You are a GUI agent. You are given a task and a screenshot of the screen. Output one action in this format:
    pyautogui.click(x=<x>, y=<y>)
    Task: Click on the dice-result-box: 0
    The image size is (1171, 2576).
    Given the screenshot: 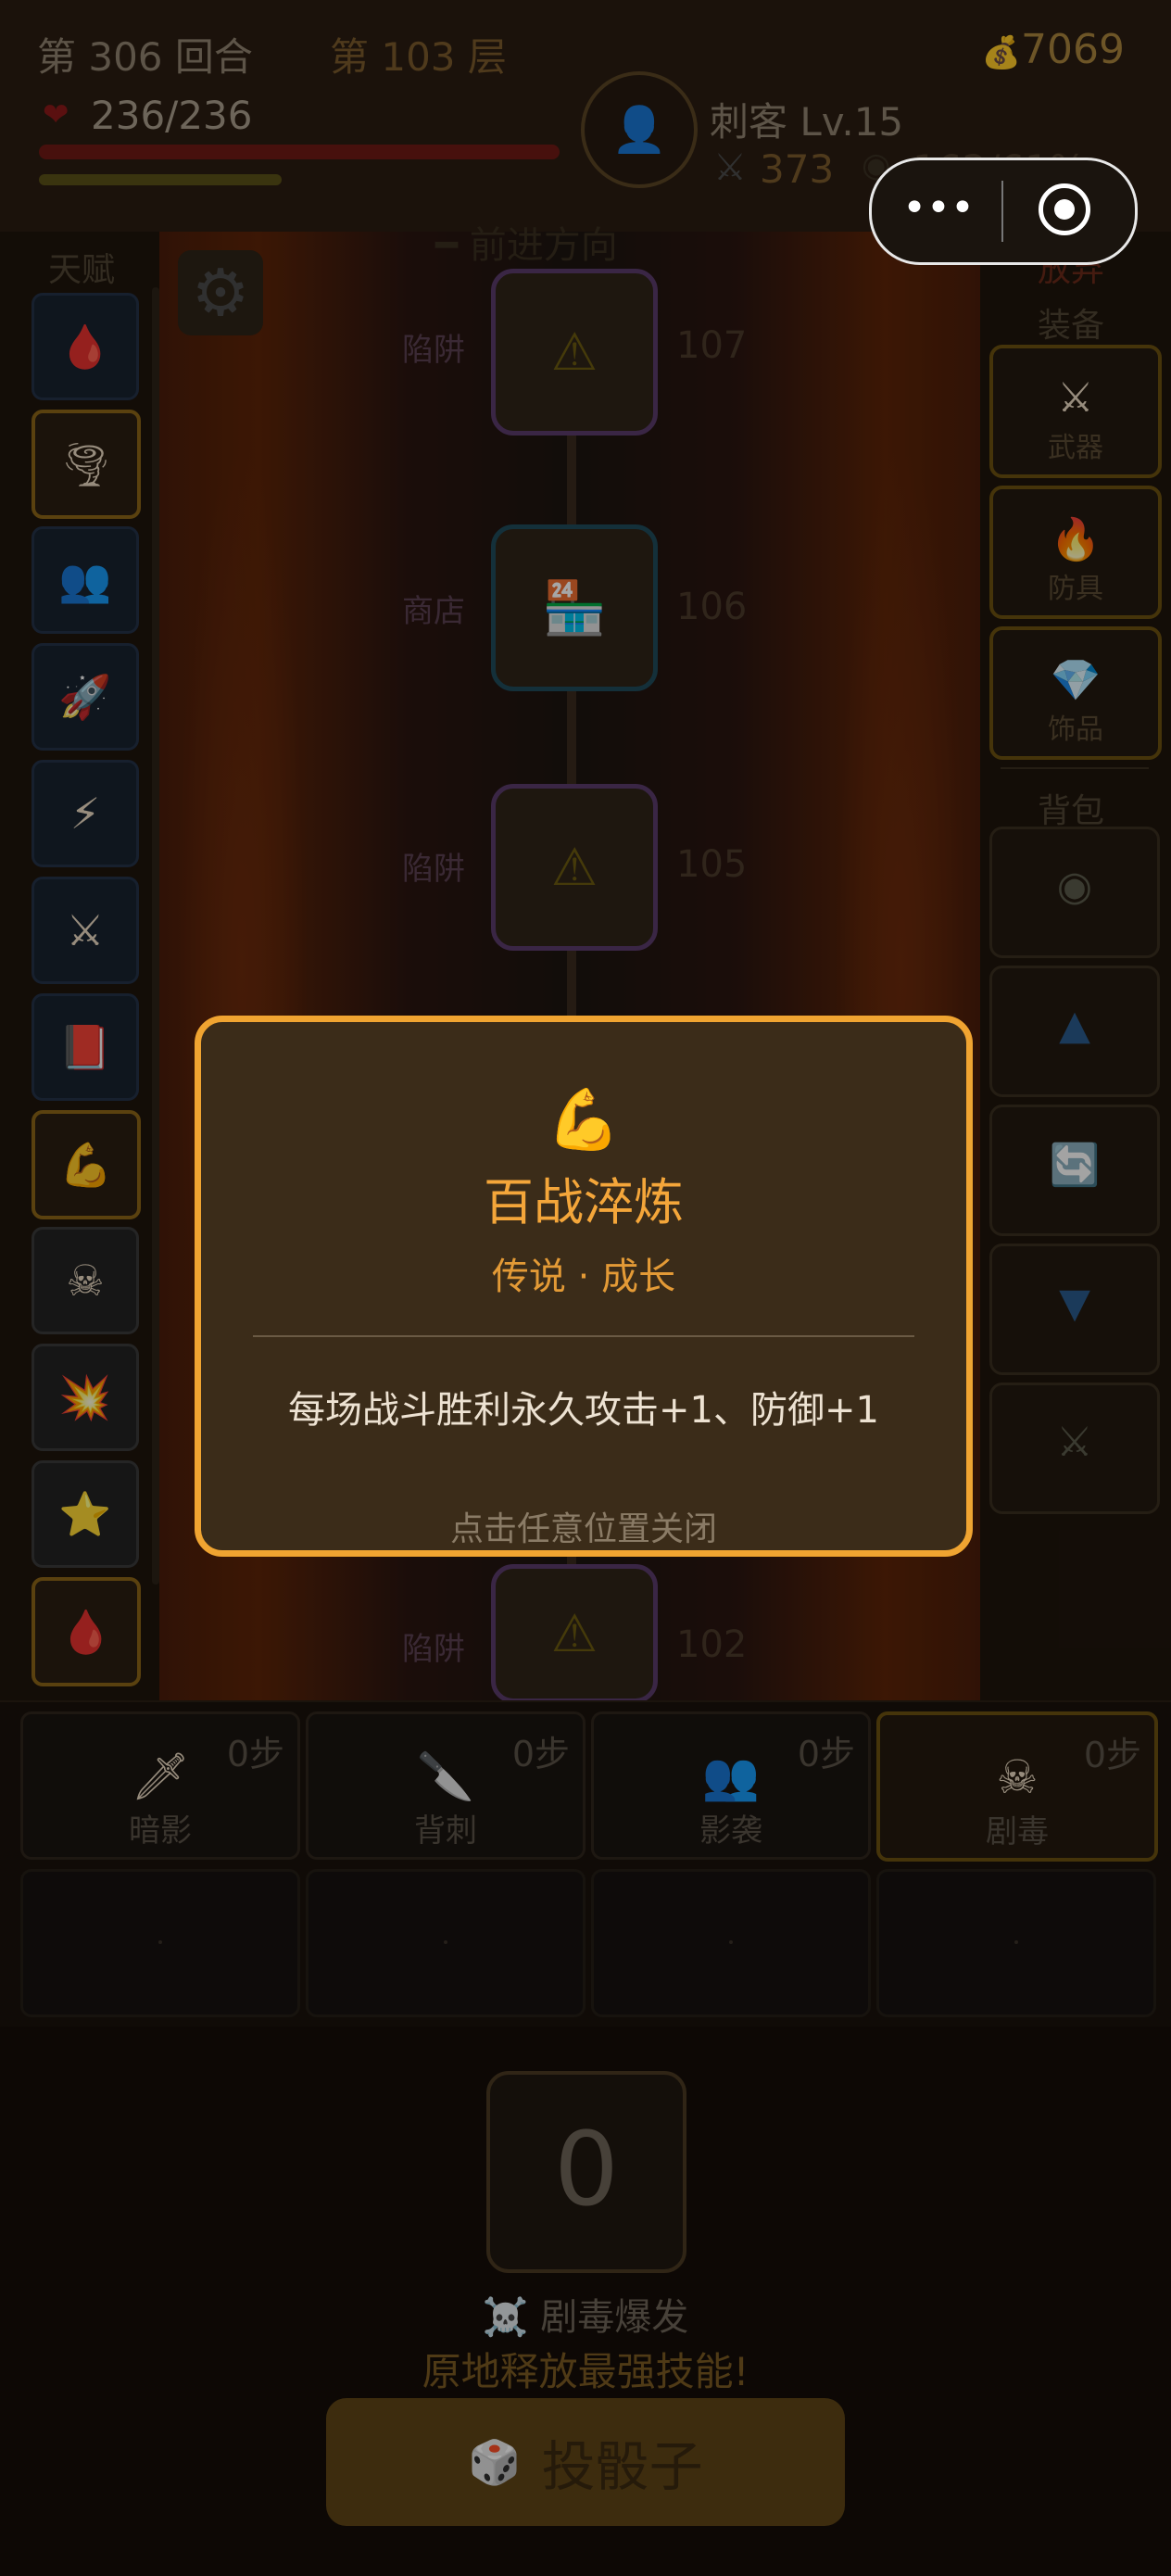 What is the action you would take?
    pyautogui.click(x=586, y=2172)
    